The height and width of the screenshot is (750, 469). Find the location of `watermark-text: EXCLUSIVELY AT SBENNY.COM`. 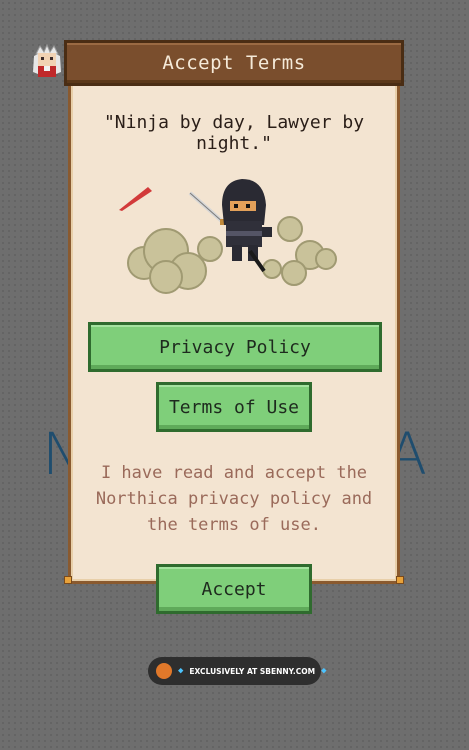

watermark-text: EXCLUSIVELY AT SBENNY.COM is located at coordinates (252, 671).